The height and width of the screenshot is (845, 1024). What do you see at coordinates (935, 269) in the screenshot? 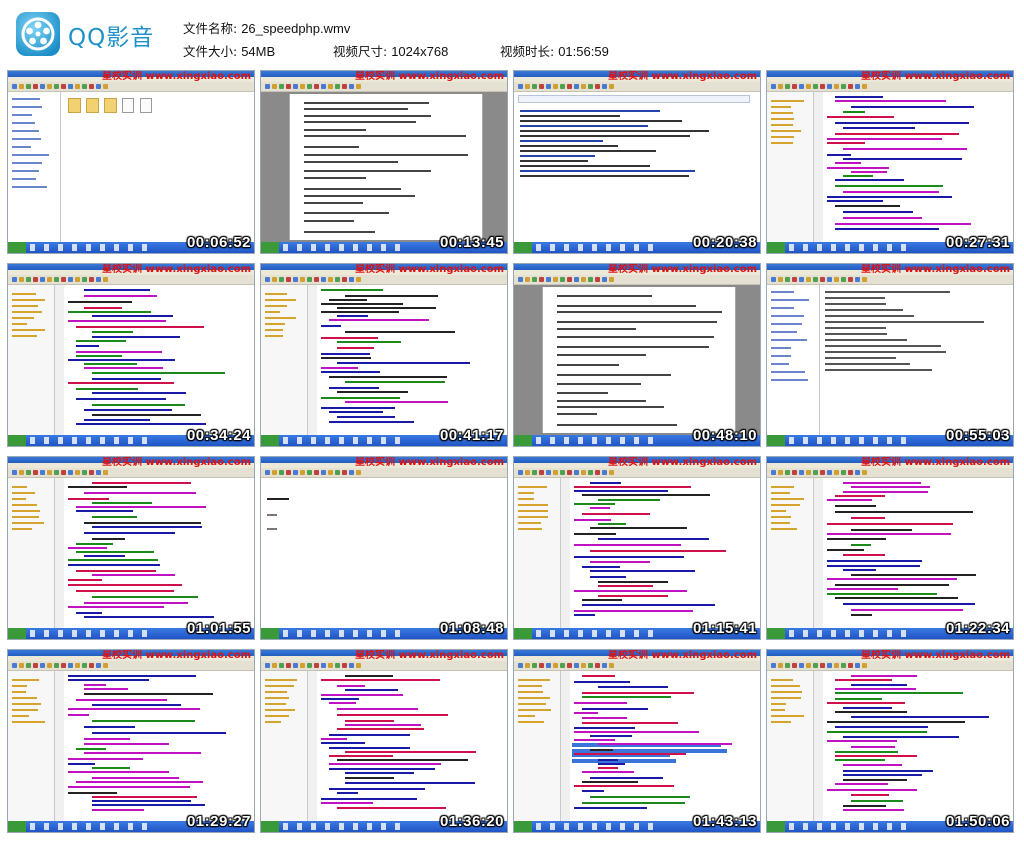
I see `watermark-text: 星校实训 www.xingxiao.com` at bounding box center [935, 269].